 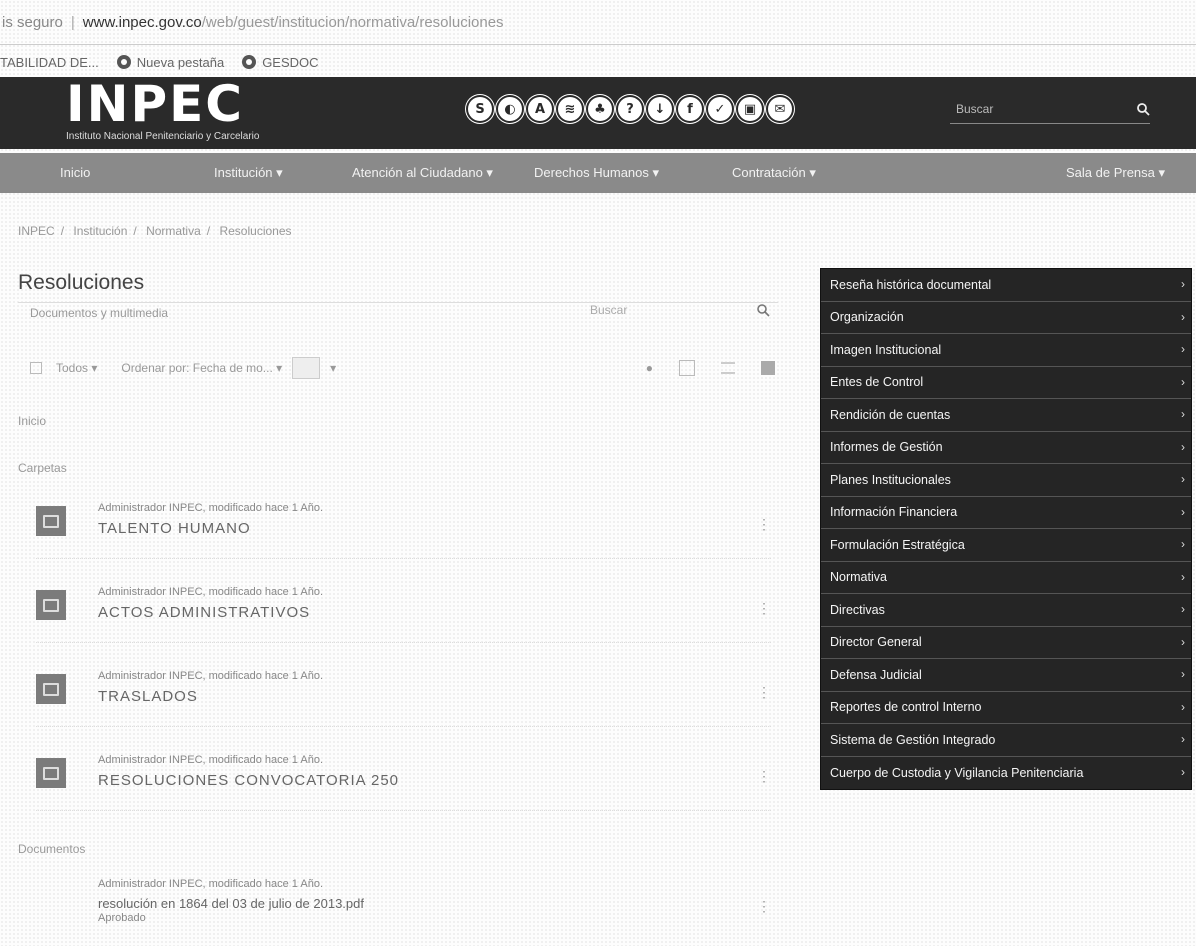 I want to click on folder-name: RESOLUCIONES CONVOCATORIA 250, so click(x=248, y=780).